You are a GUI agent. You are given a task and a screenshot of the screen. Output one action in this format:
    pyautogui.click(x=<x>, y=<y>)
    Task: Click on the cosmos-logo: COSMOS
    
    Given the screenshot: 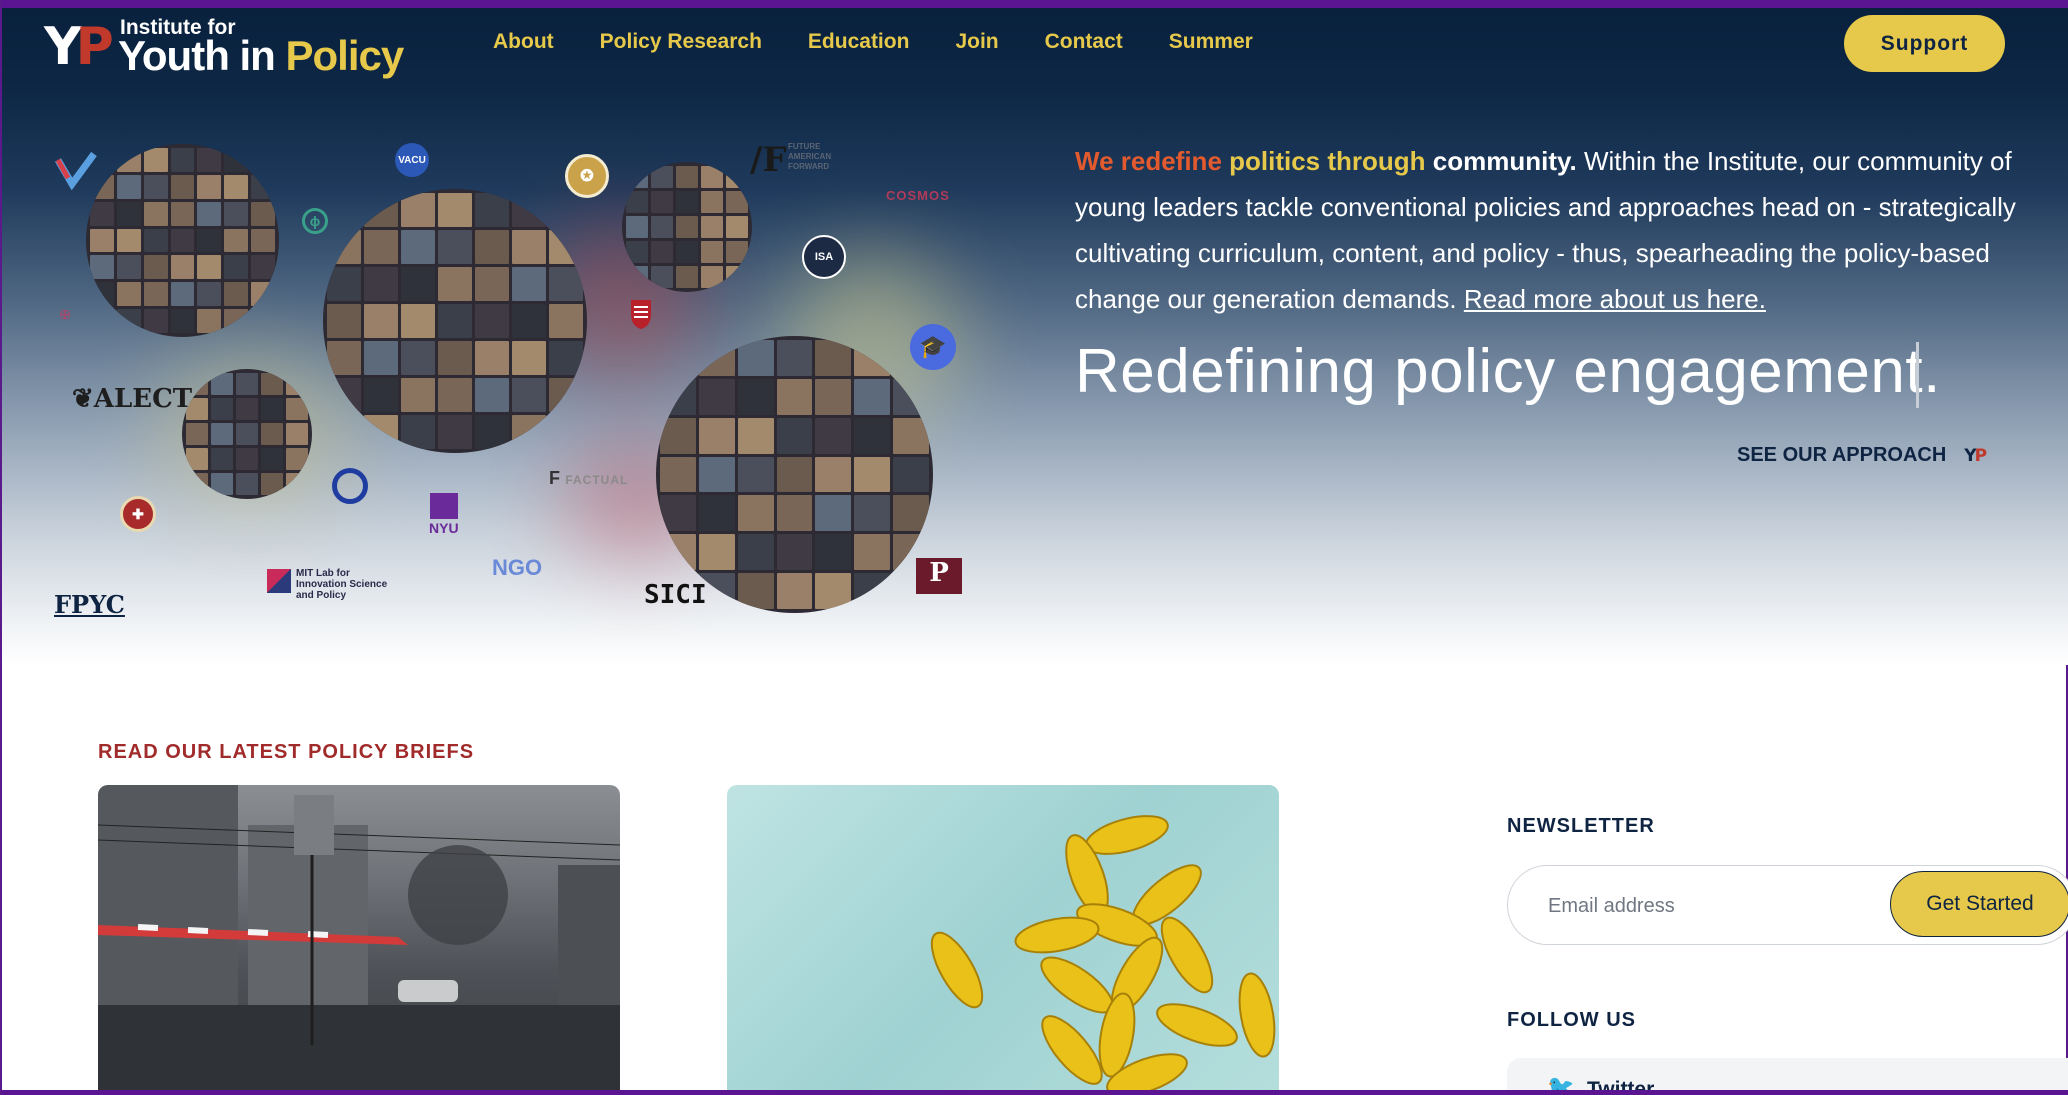 What is the action you would take?
    pyautogui.click(x=918, y=195)
    